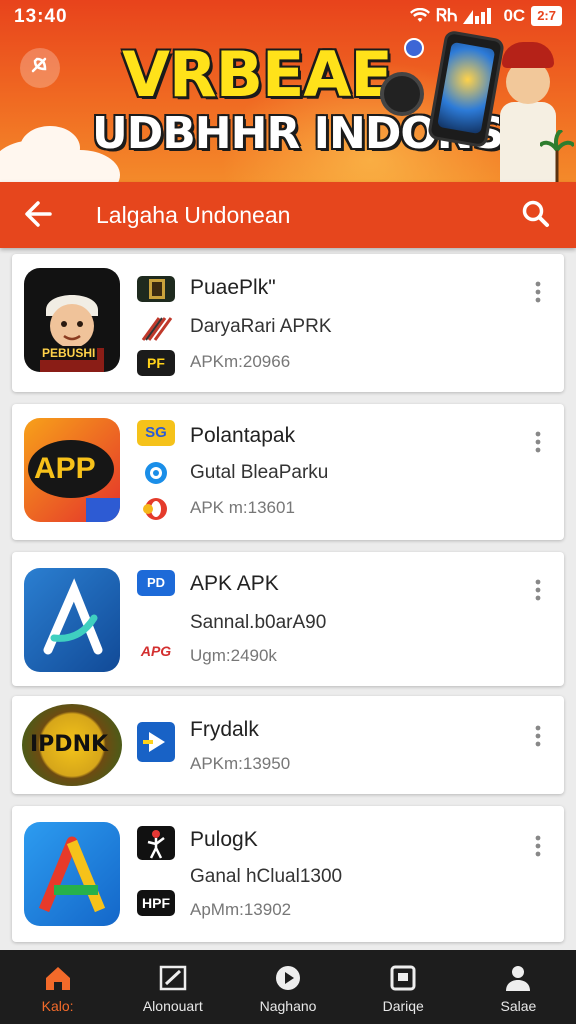 The image size is (576, 1024). I want to click on app-subtitle: DaryaRari APRK, so click(261, 326).